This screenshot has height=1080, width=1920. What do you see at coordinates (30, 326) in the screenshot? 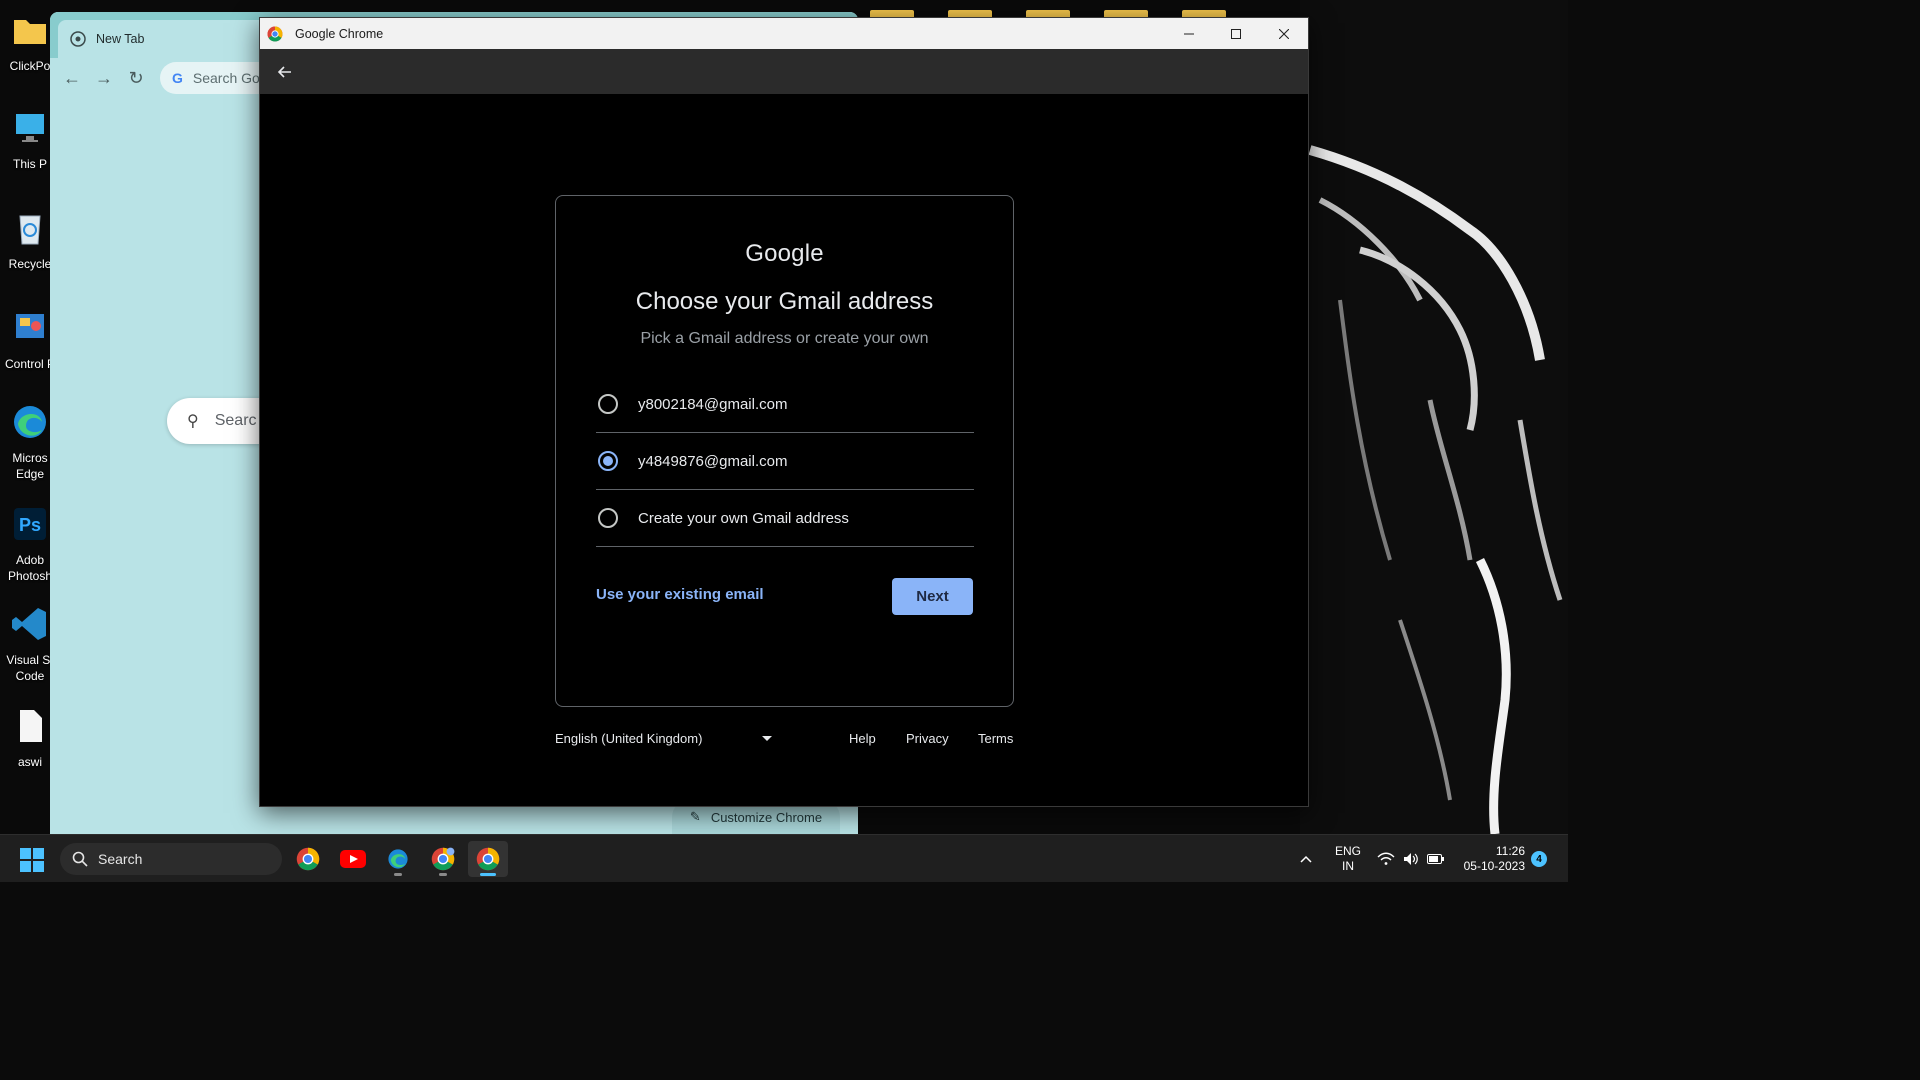
I see `control-panel-icon` at bounding box center [30, 326].